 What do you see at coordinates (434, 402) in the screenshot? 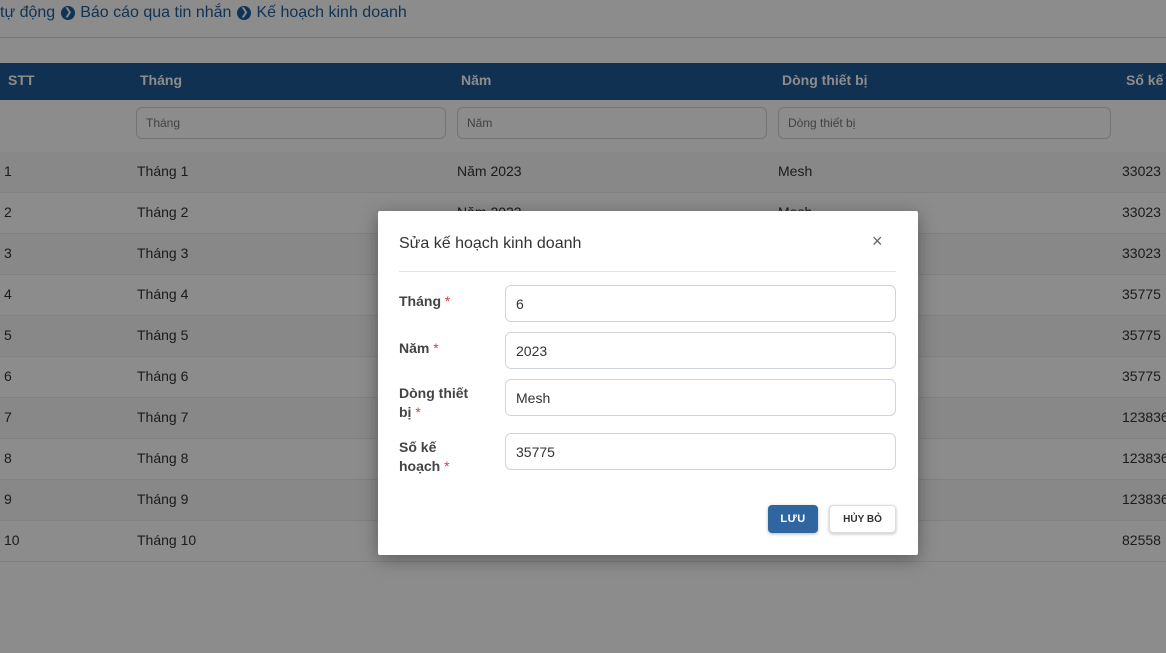
I see `device-label: Dòng thiết bị *` at bounding box center [434, 402].